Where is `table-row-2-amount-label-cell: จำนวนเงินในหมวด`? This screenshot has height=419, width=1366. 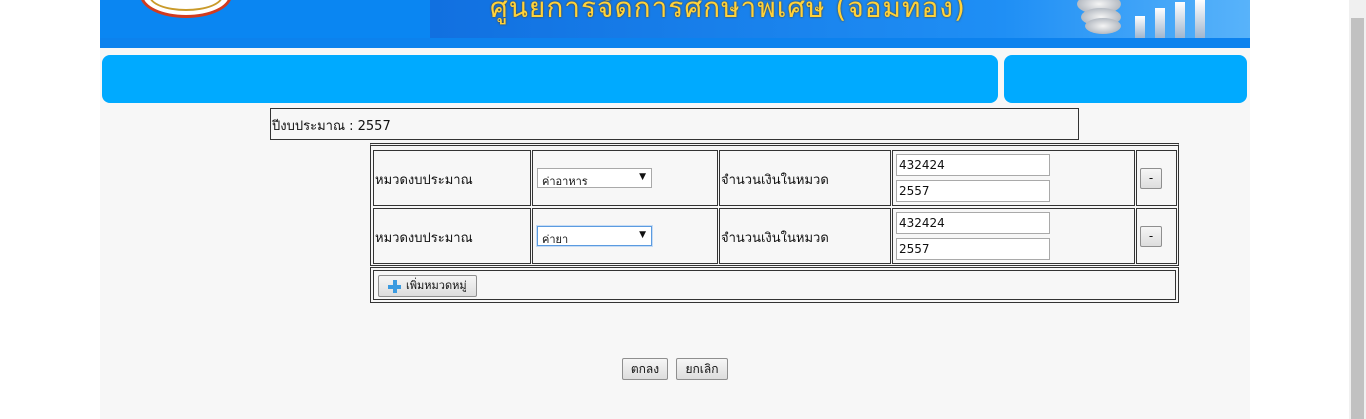 table-row-2-amount-label-cell: จำนวนเงินในหมวด is located at coordinates (805, 236).